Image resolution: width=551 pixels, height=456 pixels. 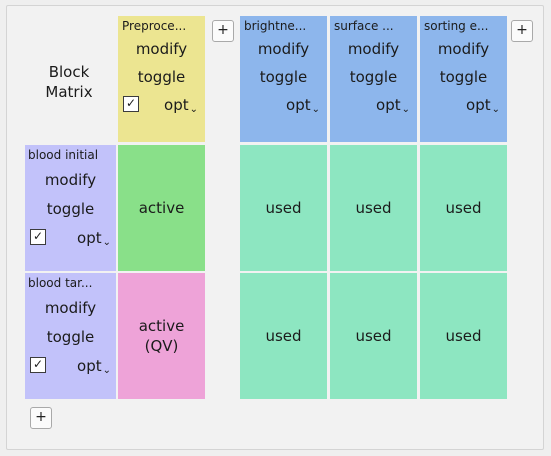 I want to click on column-header-3: surface ... modify toggle opt⌄, so click(x=373, y=79).